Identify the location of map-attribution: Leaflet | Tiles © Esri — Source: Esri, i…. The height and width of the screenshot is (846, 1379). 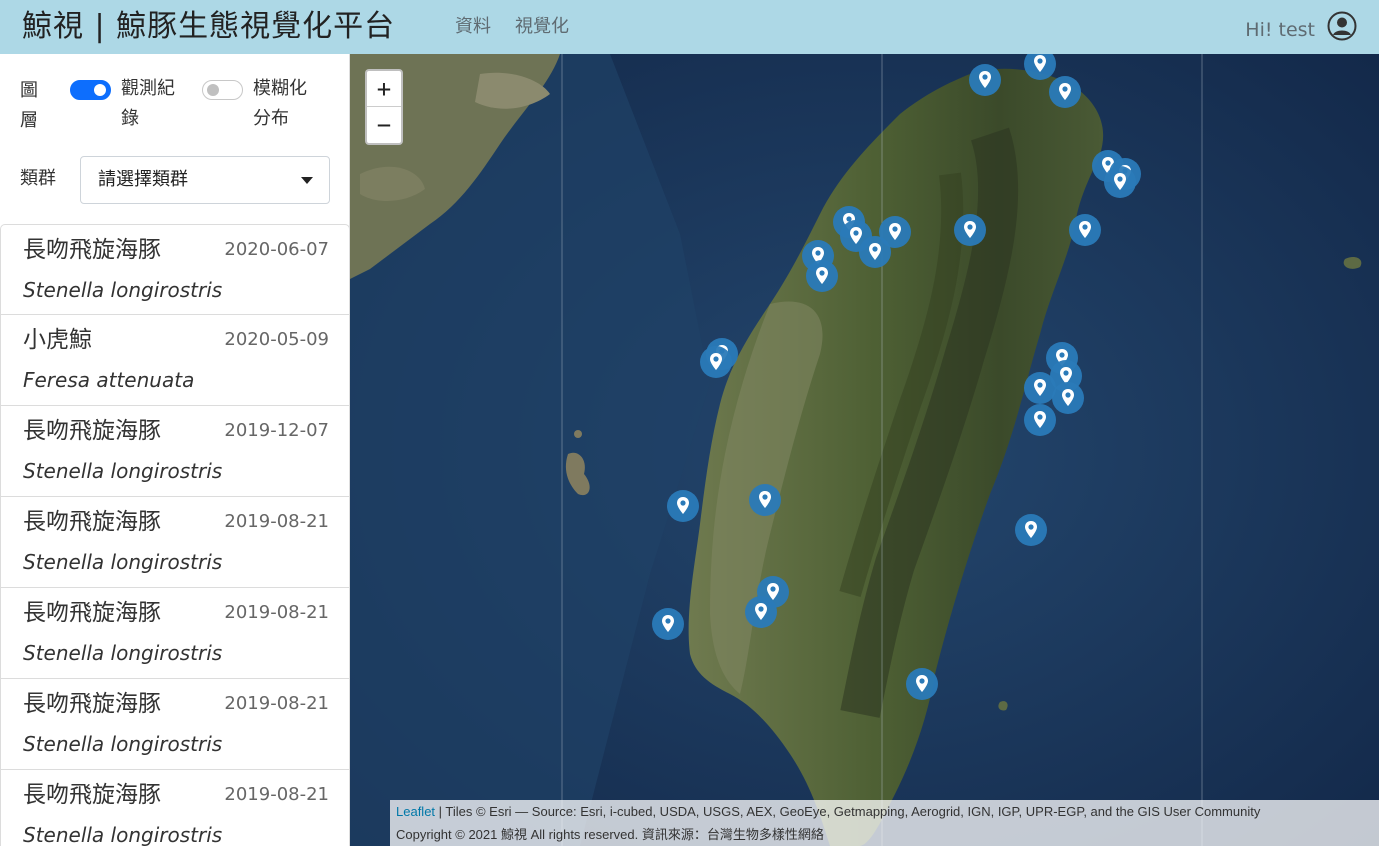
(884, 823).